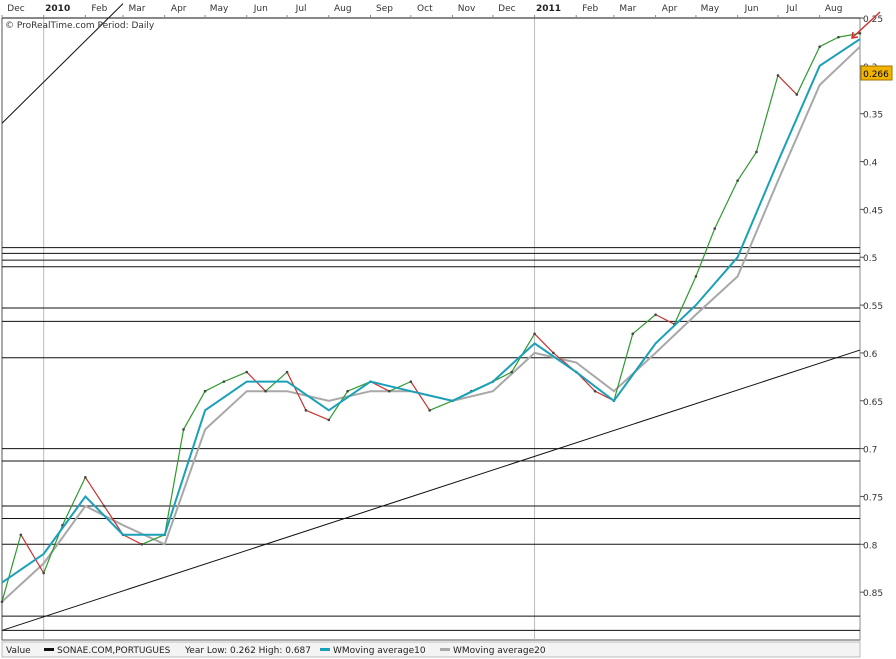 This screenshot has width=896, height=659. I want to click on legend-label: WMoving average20, so click(499, 651).